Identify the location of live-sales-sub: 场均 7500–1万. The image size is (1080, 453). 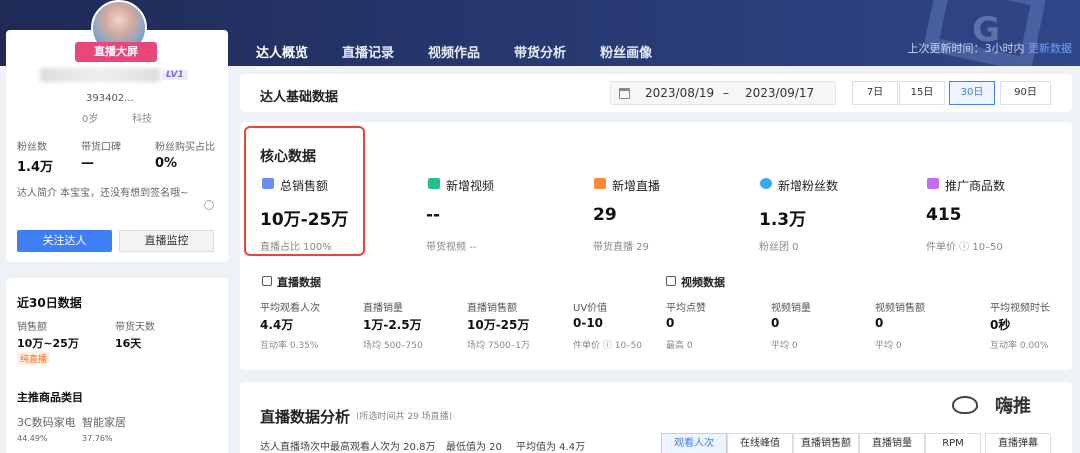
(498, 346).